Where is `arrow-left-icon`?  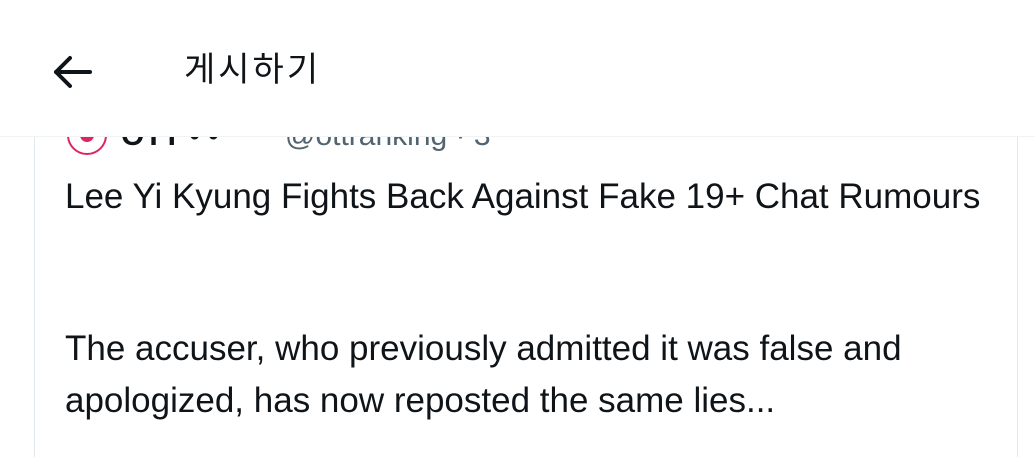 arrow-left-icon is located at coordinates (73, 72).